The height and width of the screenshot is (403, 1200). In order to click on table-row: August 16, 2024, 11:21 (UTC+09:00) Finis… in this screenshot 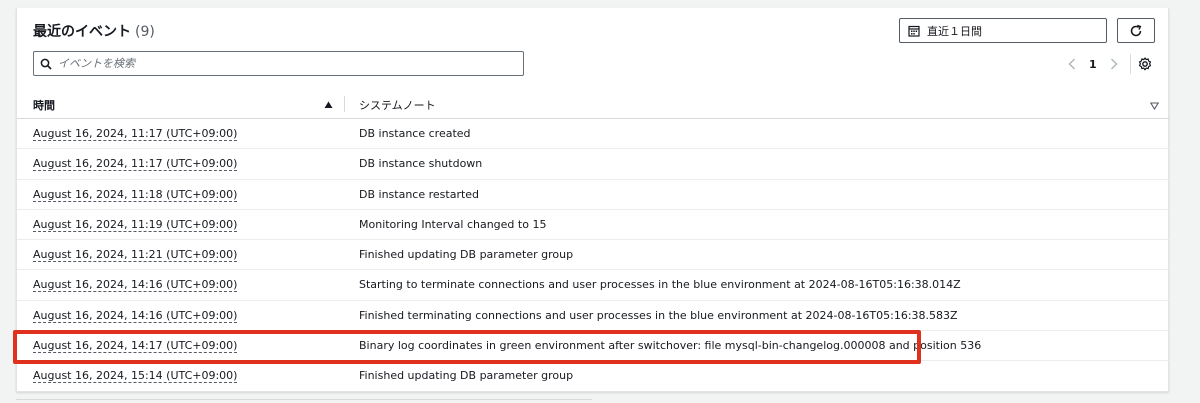, I will do `click(593, 255)`.